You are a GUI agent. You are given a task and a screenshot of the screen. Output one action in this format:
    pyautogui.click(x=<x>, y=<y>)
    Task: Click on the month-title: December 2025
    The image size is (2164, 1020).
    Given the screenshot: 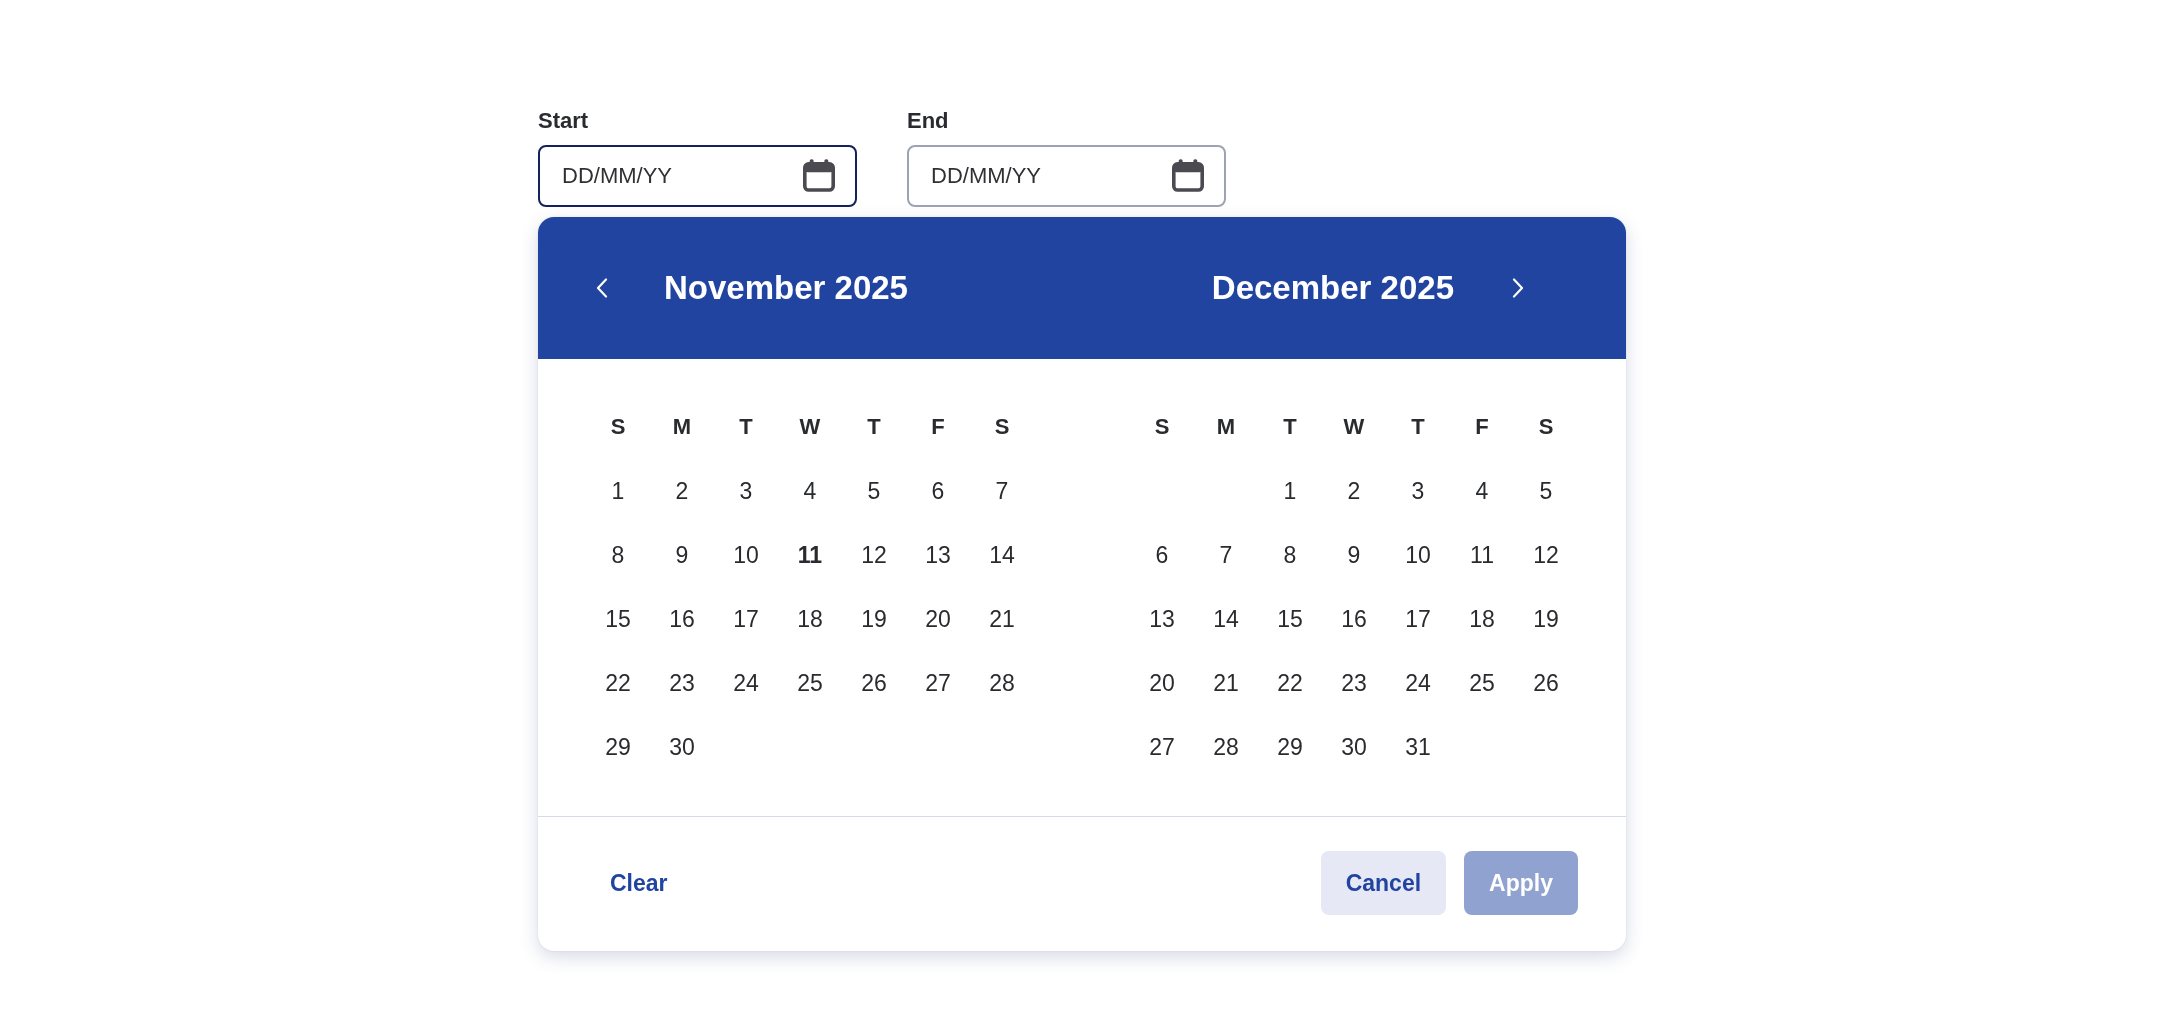 What is the action you would take?
    pyautogui.click(x=1332, y=288)
    